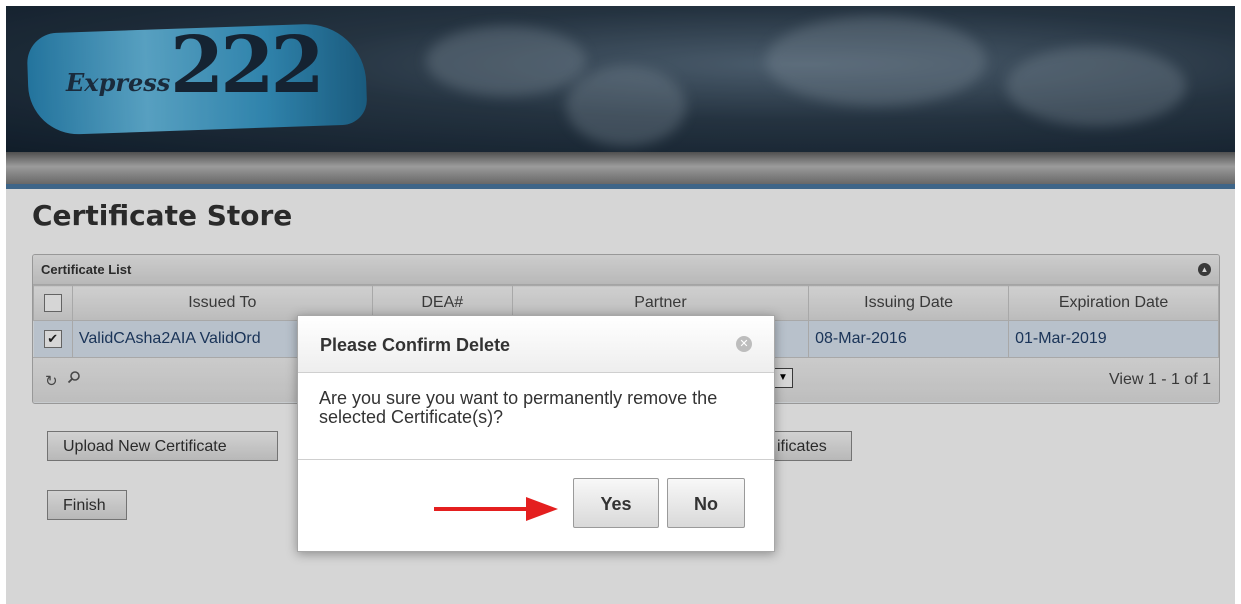  Describe the element at coordinates (706, 503) in the screenshot. I see `no-button: No` at that location.